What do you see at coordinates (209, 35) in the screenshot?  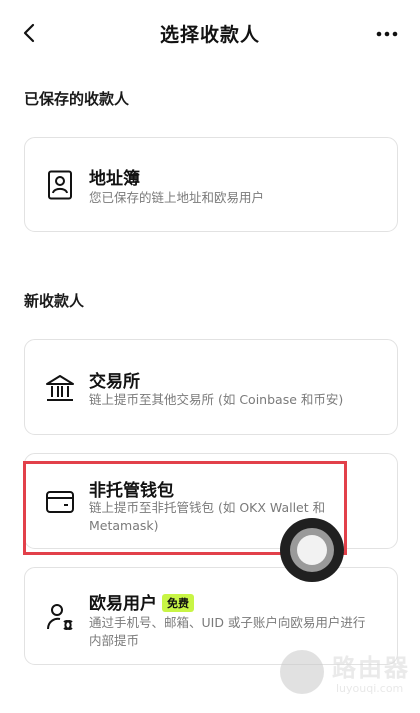 I see `page-title: 选择收款人` at bounding box center [209, 35].